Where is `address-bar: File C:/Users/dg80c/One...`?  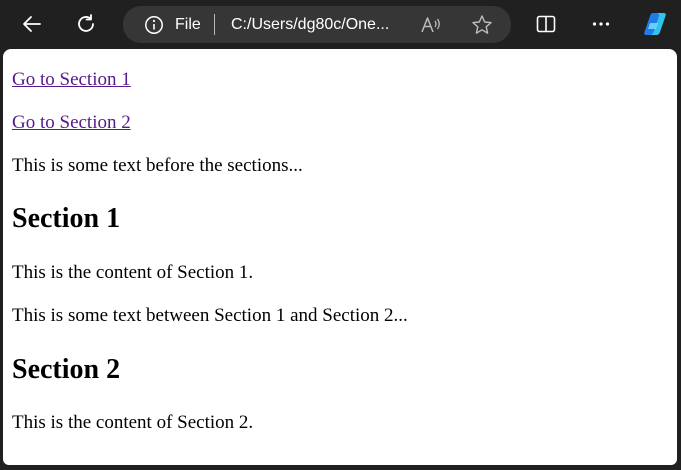
address-bar: File C:/Users/dg80c/One... is located at coordinates (317, 24).